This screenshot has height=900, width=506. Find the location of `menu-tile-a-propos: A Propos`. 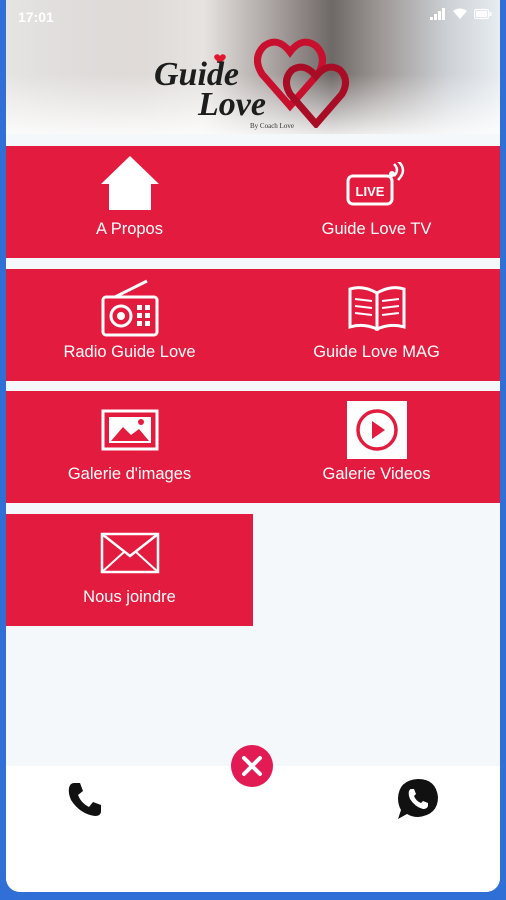

menu-tile-a-propos: A Propos is located at coordinates (129, 202).